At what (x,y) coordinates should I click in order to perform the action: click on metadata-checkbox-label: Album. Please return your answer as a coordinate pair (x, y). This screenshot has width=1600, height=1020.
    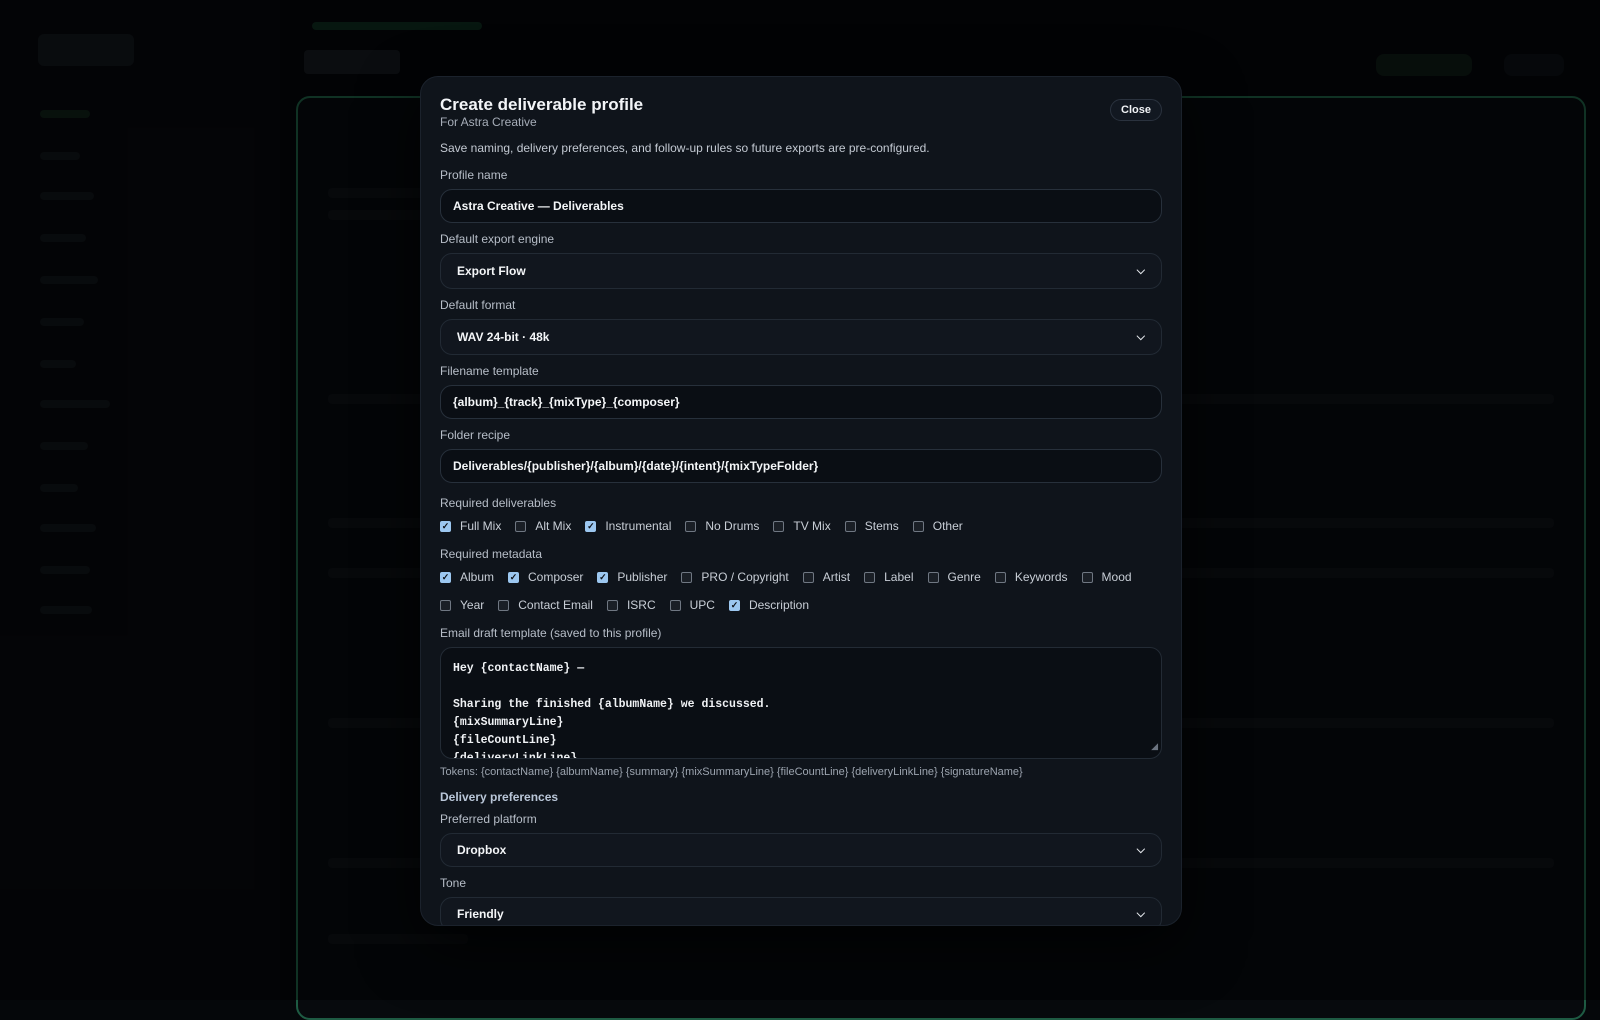
    Looking at the image, I should click on (477, 577).